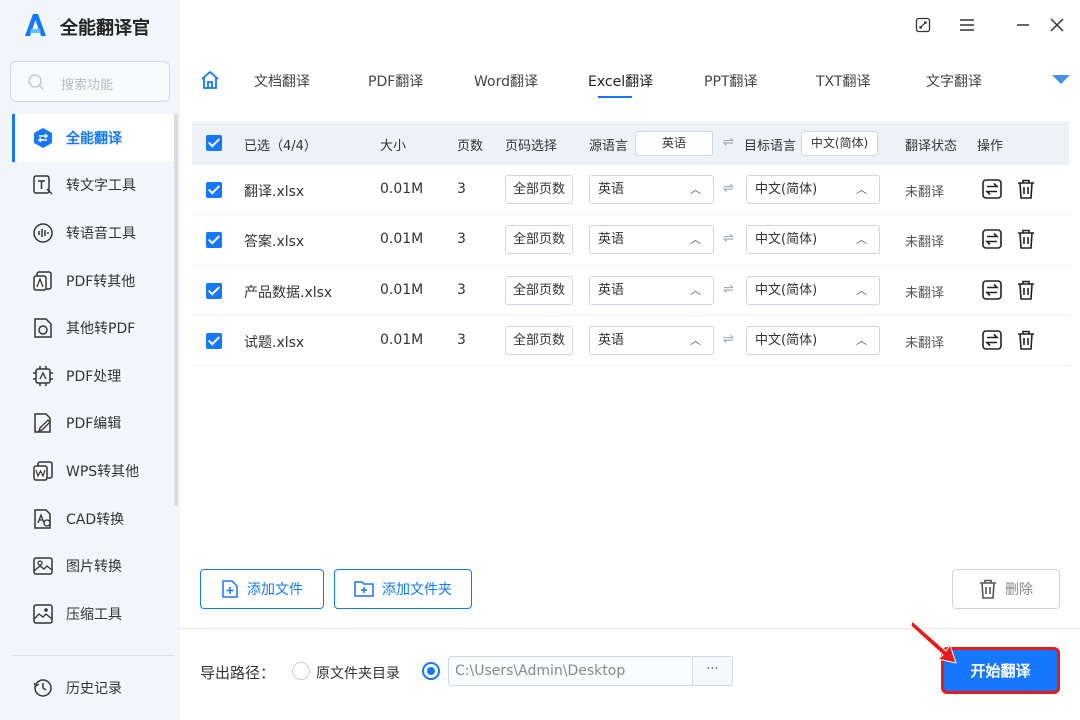 This screenshot has width=1080, height=720. What do you see at coordinates (403, 589) in the screenshot?
I see `add-folder-button: 添加文件夹` at bounding box center [403, 589].